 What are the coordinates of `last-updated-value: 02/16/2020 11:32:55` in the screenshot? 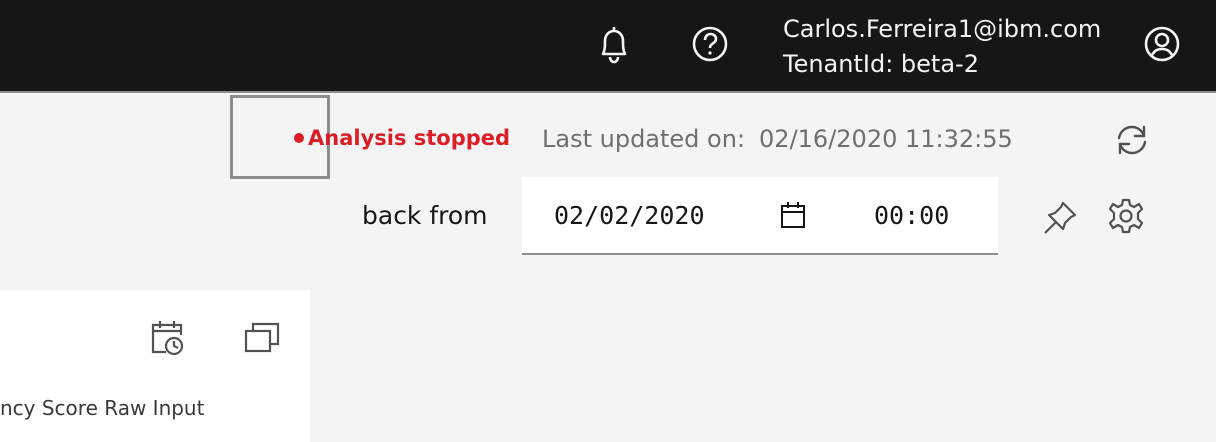 It's located at (886, 139).